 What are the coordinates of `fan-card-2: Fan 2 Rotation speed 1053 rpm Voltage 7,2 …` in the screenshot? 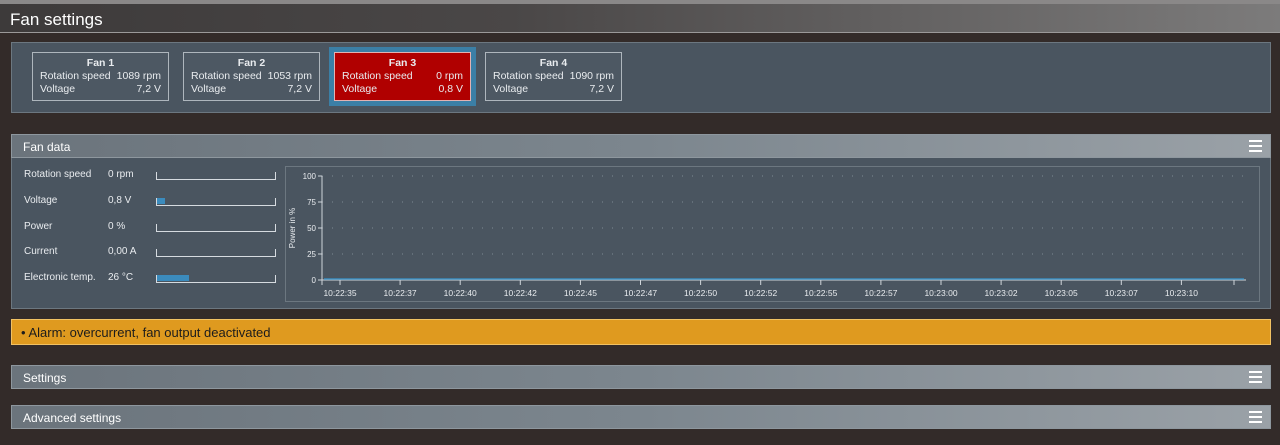 It's located at (251, 76).